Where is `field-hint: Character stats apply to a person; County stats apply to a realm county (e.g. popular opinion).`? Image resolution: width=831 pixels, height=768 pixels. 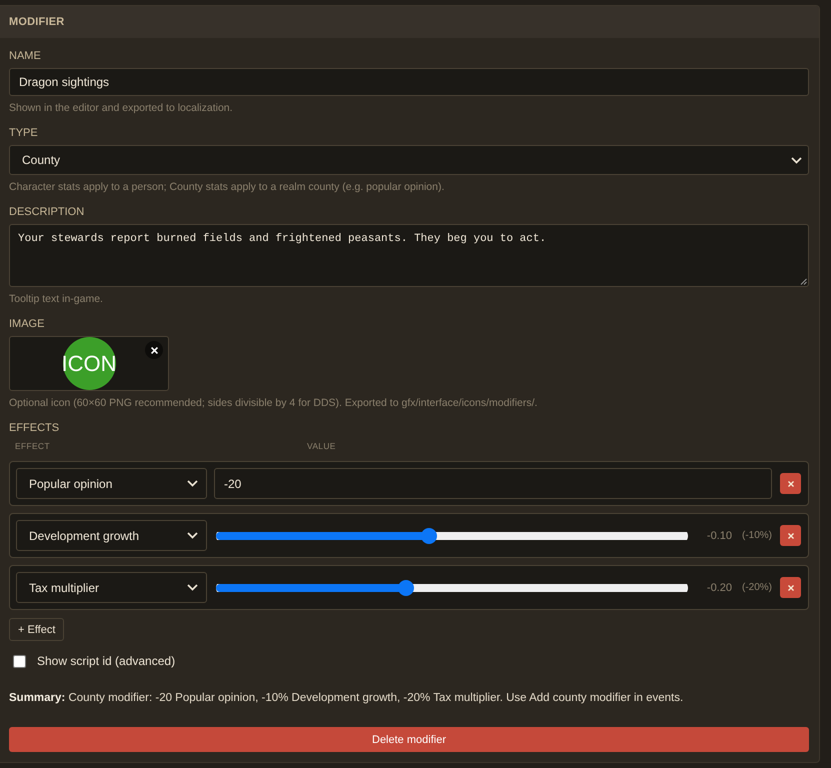
field-hint: Character stats apply to a person; County stats apply to a realm county (e.g. popular opinion). is located at coordinates (227, 187).